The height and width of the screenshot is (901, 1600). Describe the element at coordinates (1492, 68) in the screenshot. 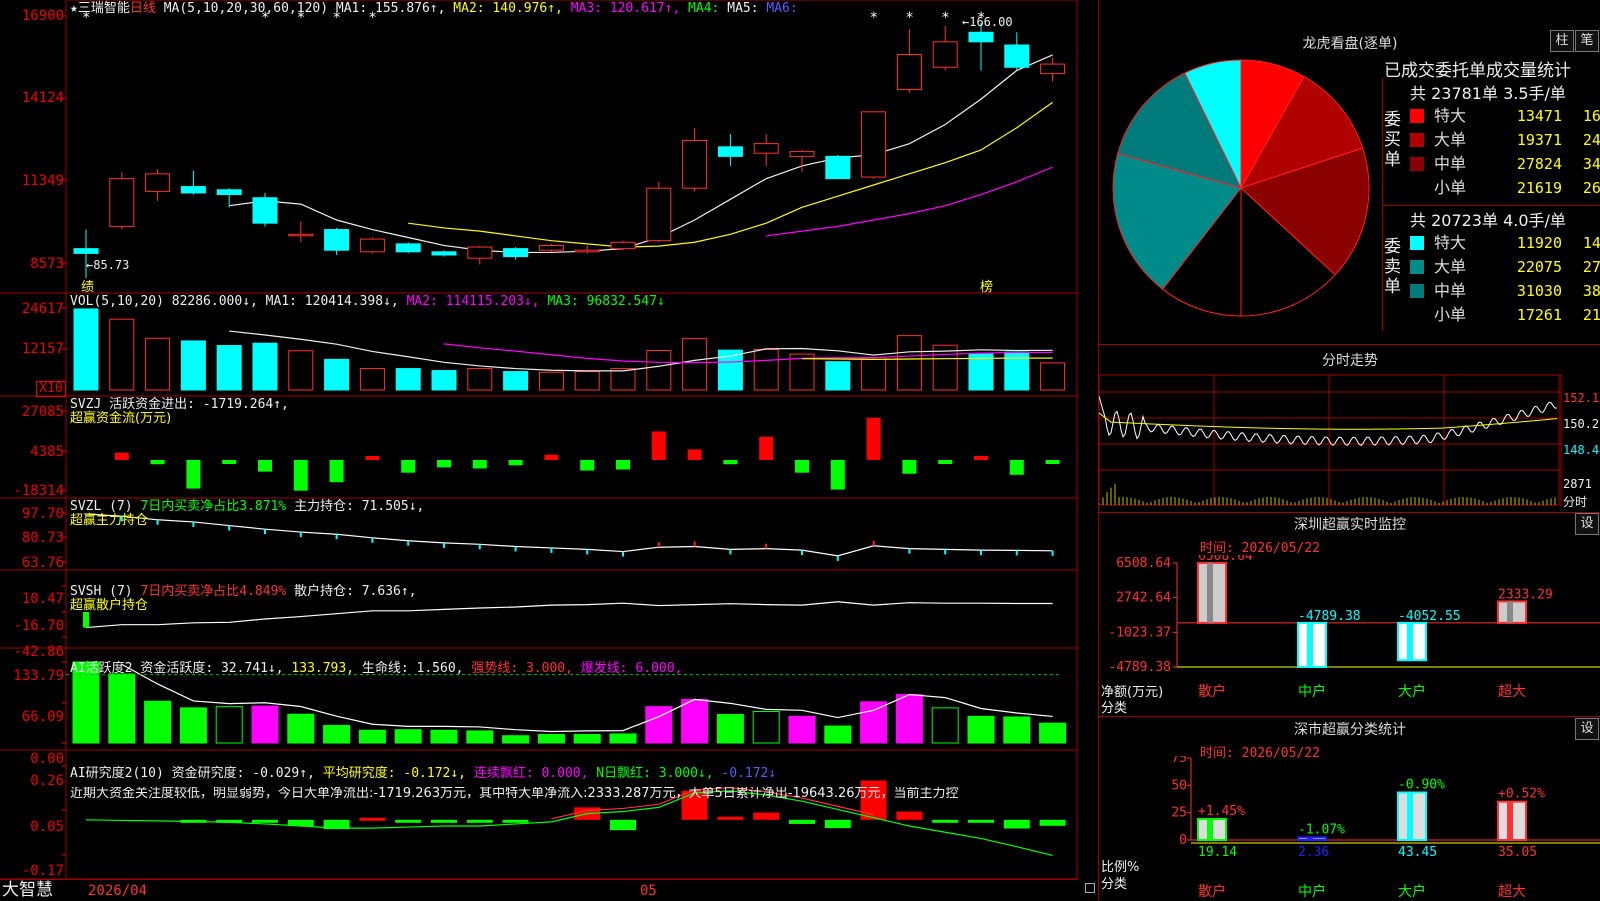

I see `order-stat-tabs: 已成交委托单成交量统计` at that location.